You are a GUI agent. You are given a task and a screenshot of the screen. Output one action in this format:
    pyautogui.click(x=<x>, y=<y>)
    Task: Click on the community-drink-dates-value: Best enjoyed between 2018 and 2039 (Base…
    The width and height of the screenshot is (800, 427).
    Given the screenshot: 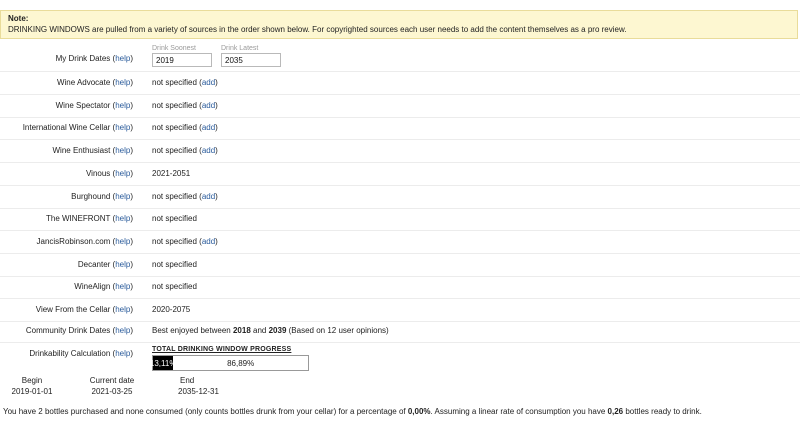 What is the action you would take?
    pyautogui.click(x=270, y=331)
    